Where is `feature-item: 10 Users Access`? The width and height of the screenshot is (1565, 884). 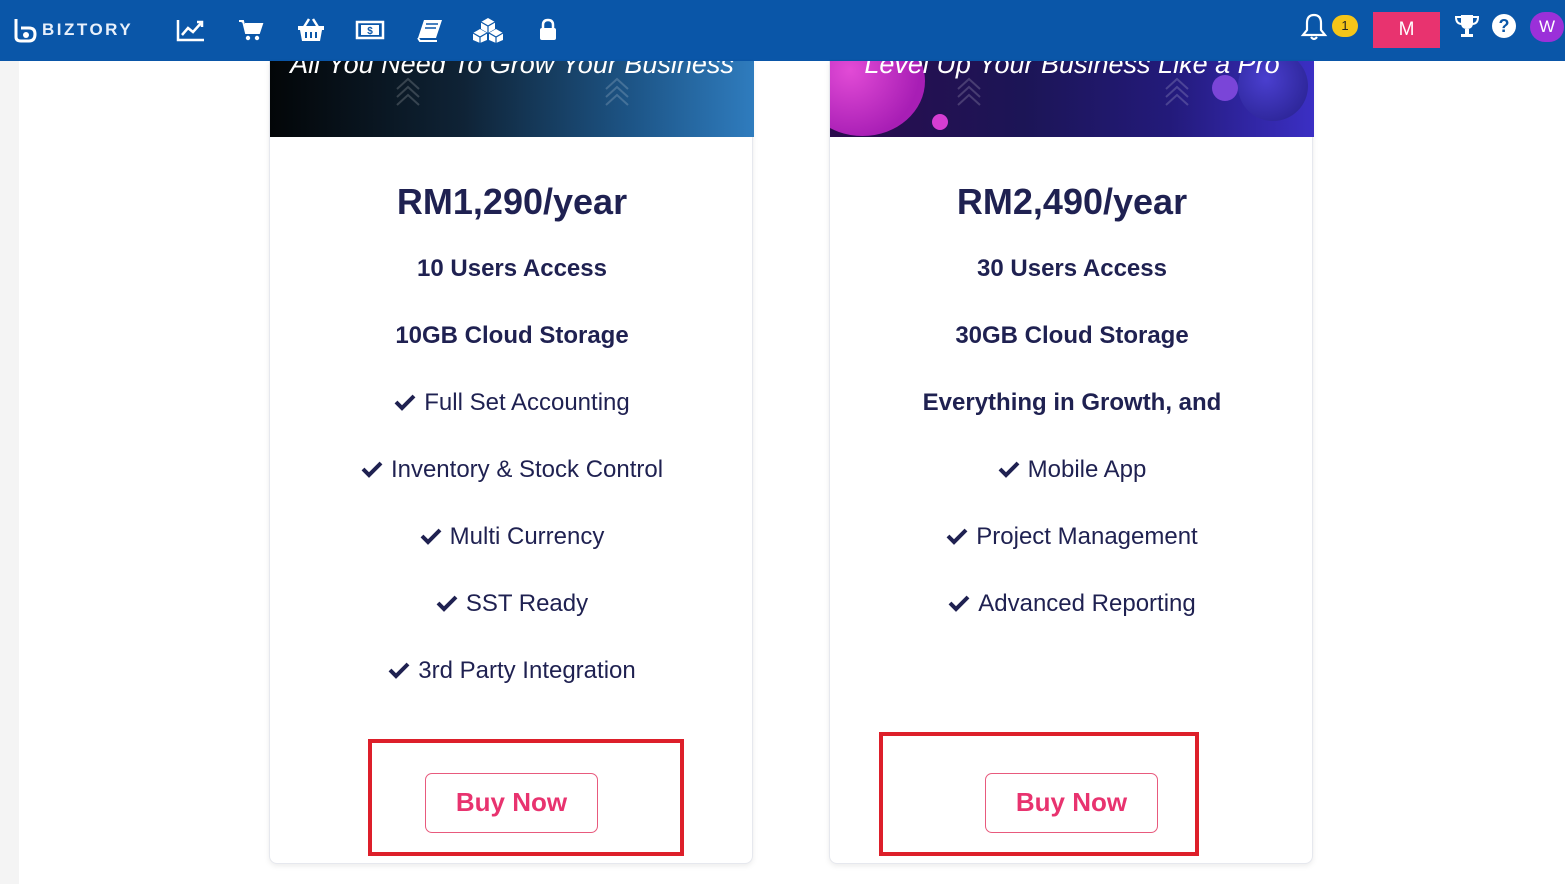
feature-item: 10 Users Access is located at coordinates (512, 269).